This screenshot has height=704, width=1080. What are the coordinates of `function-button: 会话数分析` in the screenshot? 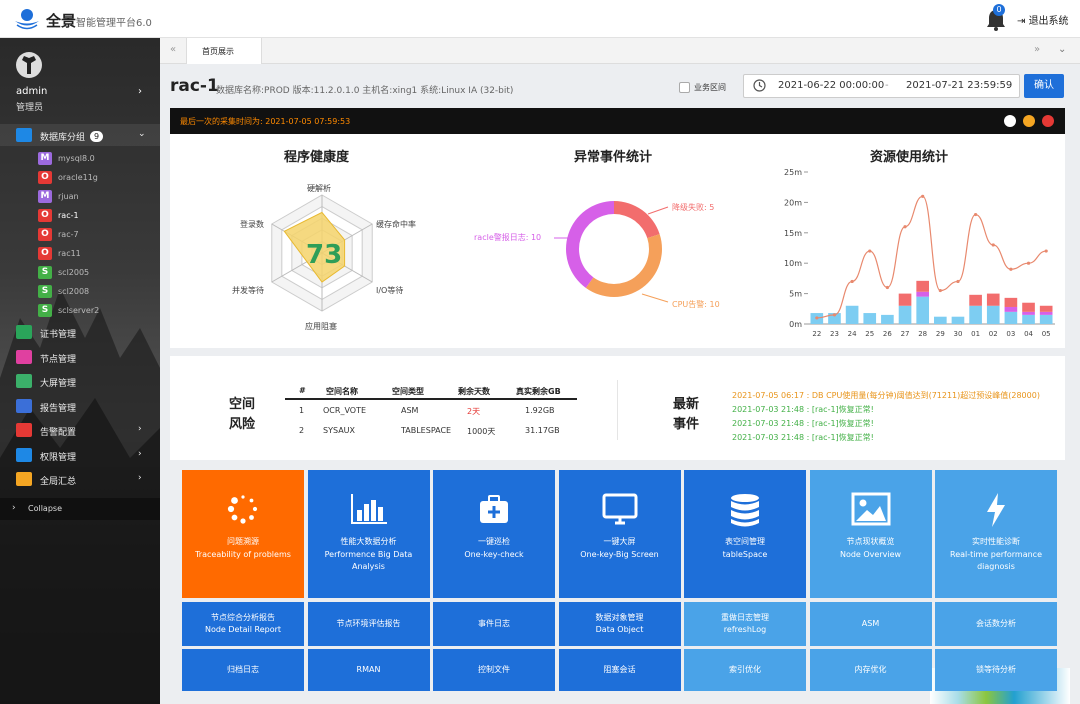 It's located at (996, 624).